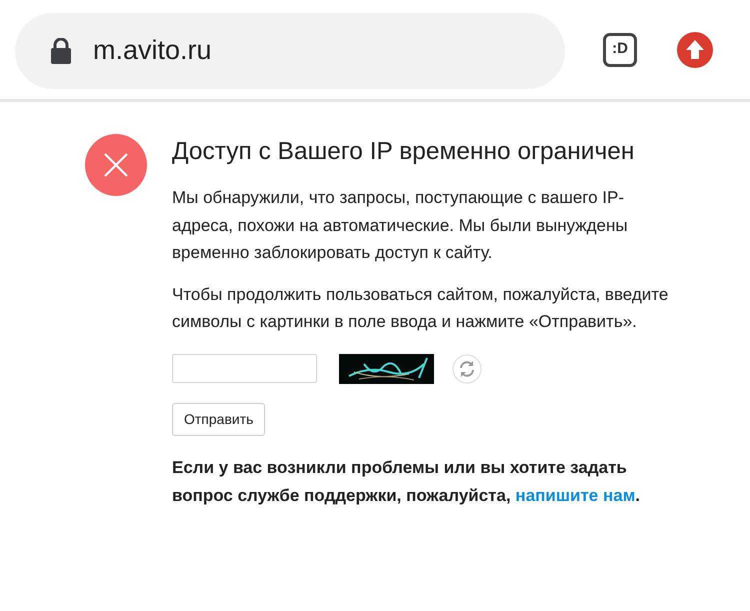 The width and height of the screenshot is (750, 611). What do you see at coordinates (290, 50) in the screenshot?
I see `address-bar: m.avito.ru` at bounding box center [290, 50].